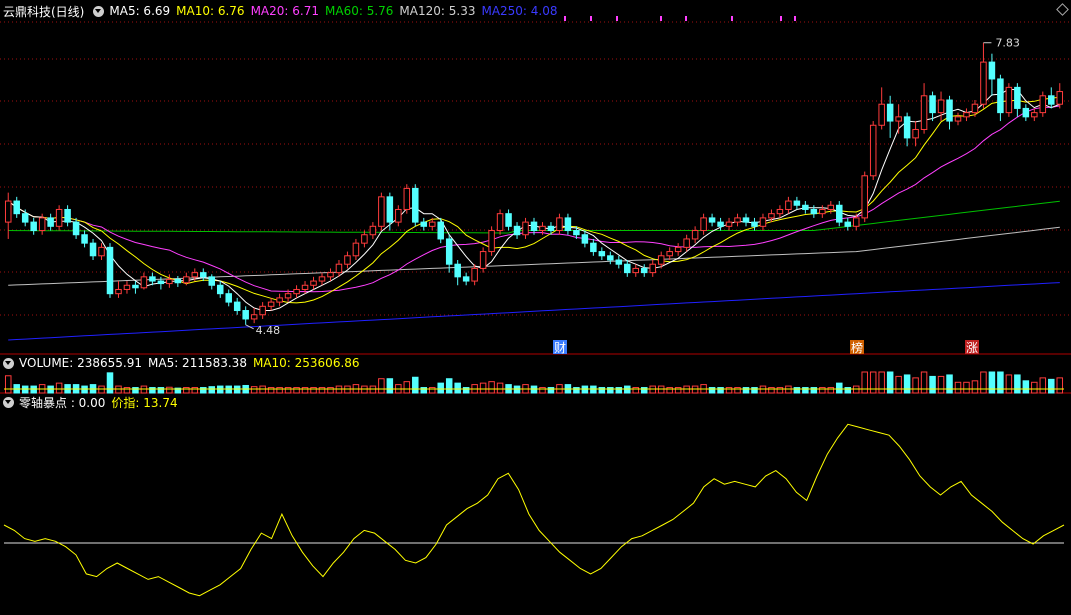 The image size is (1071, 615). Describe the element at coordinates (1007, 43) in the screenshot. I see `high-price-label: 7.83` at that location.